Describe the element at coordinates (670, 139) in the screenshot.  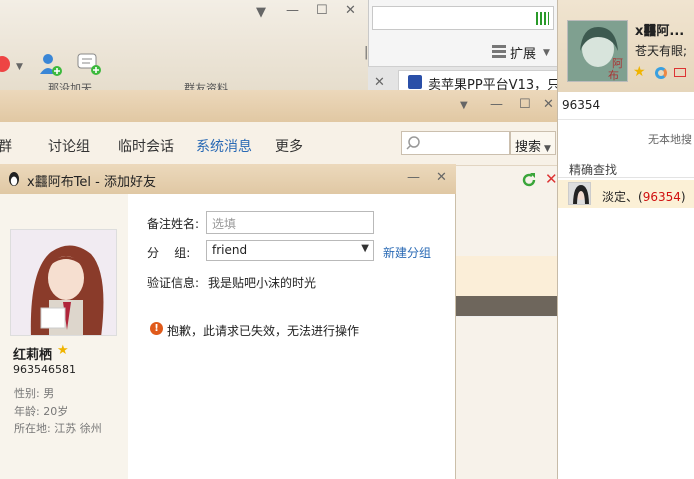
I see `no-local-results: 无本地搜` at that location.